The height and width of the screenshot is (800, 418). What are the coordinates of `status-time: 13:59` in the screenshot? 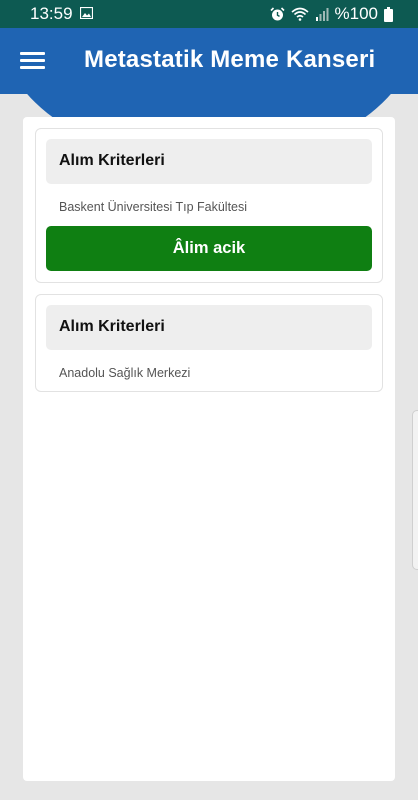 It's located at (51, 13).